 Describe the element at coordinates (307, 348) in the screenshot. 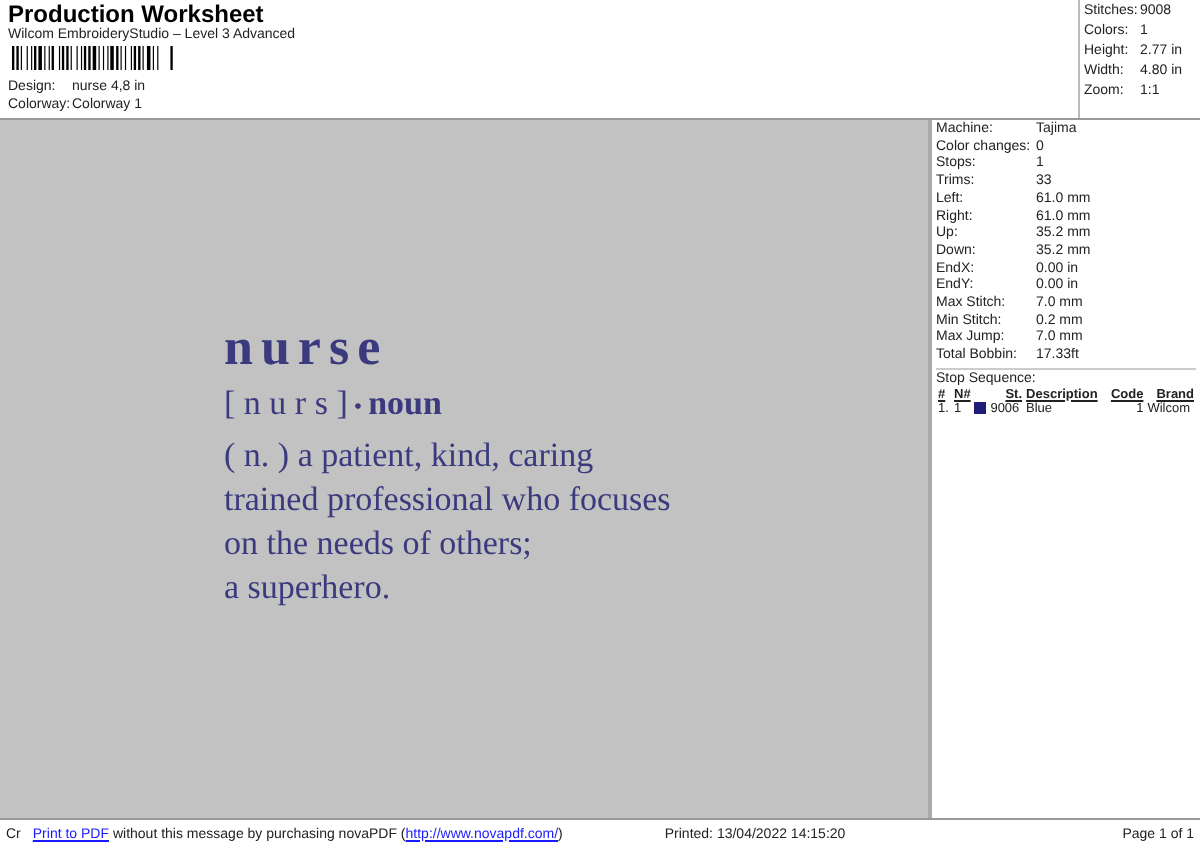

I see `design-title-text: nurse` at that location.